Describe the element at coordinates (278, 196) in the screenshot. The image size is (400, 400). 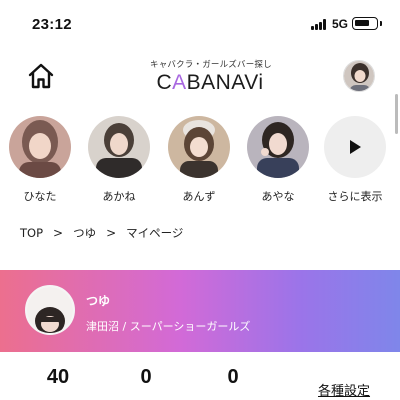
I see `story-name: あやな` at that location.